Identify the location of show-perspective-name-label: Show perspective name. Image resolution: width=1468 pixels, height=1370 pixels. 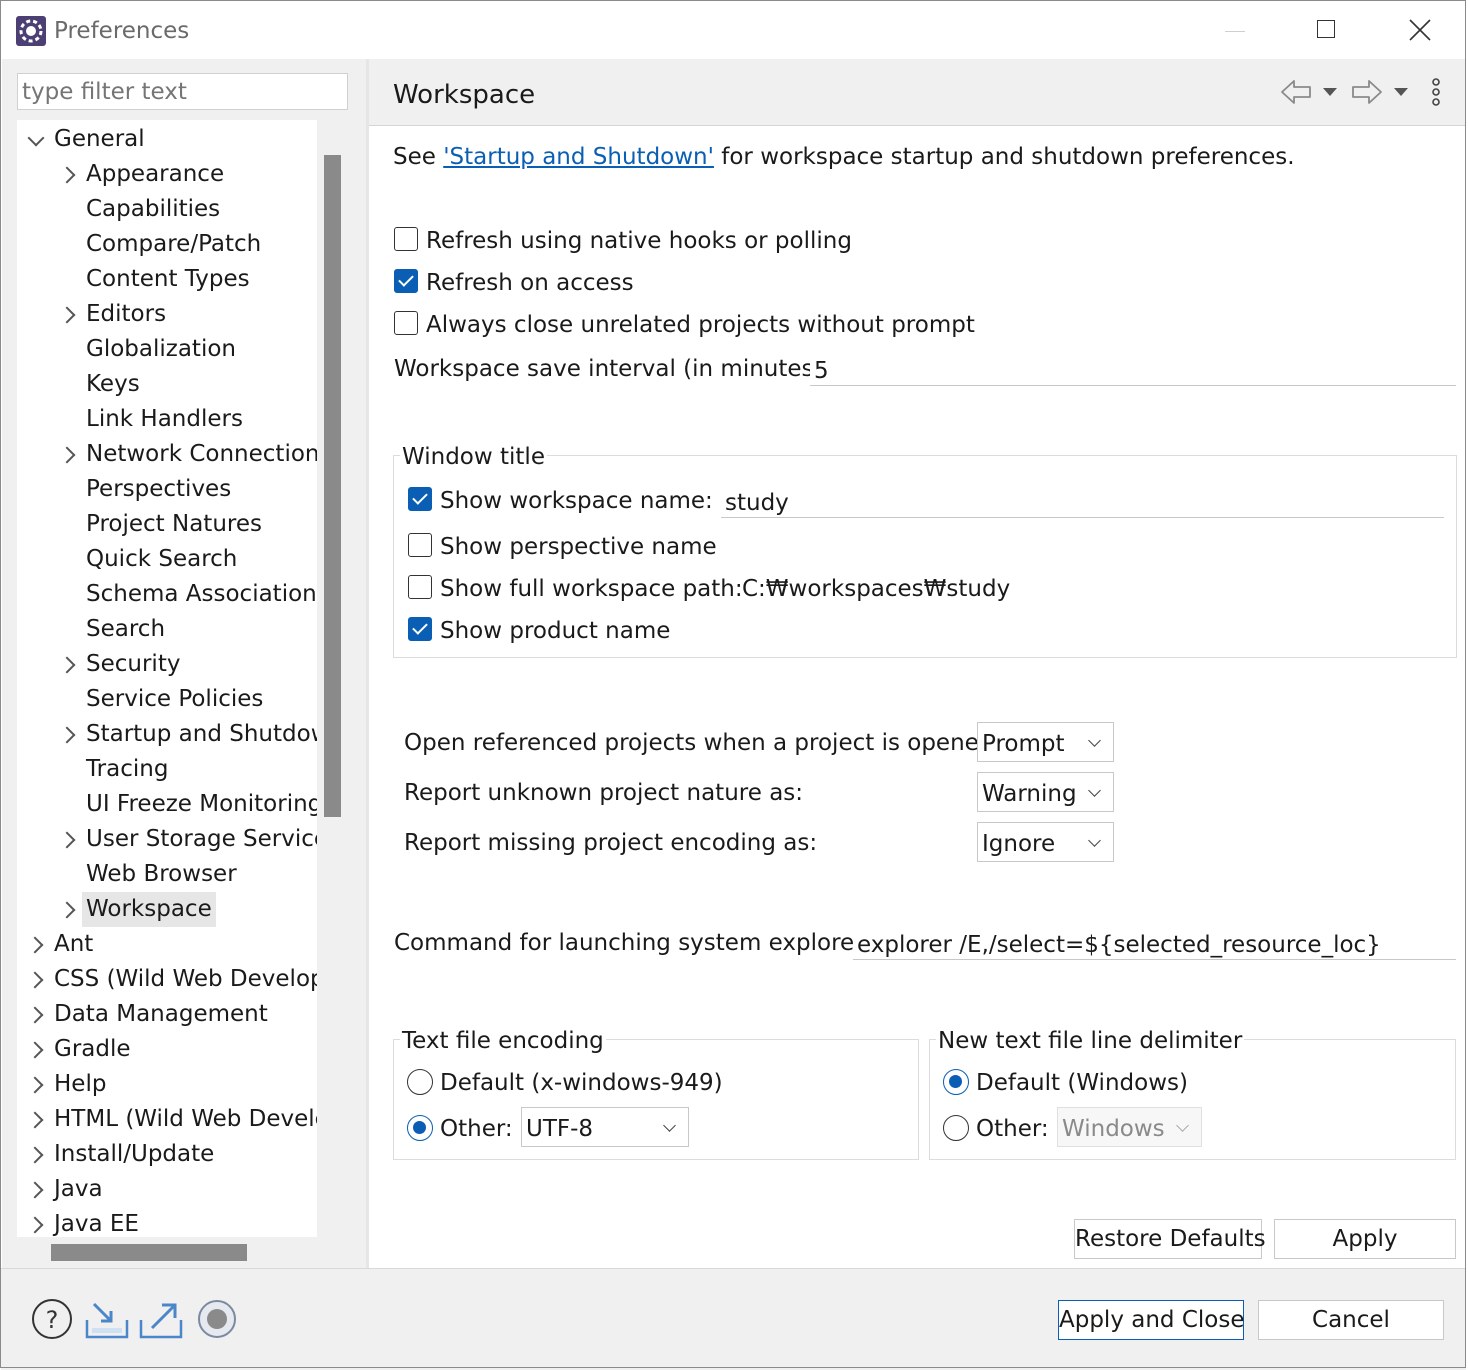
(578, 547).